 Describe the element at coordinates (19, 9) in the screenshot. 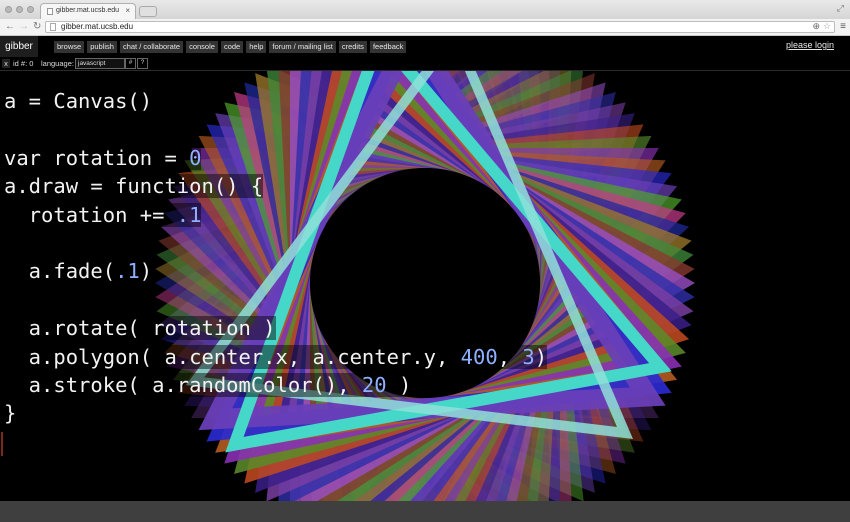

I see `minimize-window-button` at that location.